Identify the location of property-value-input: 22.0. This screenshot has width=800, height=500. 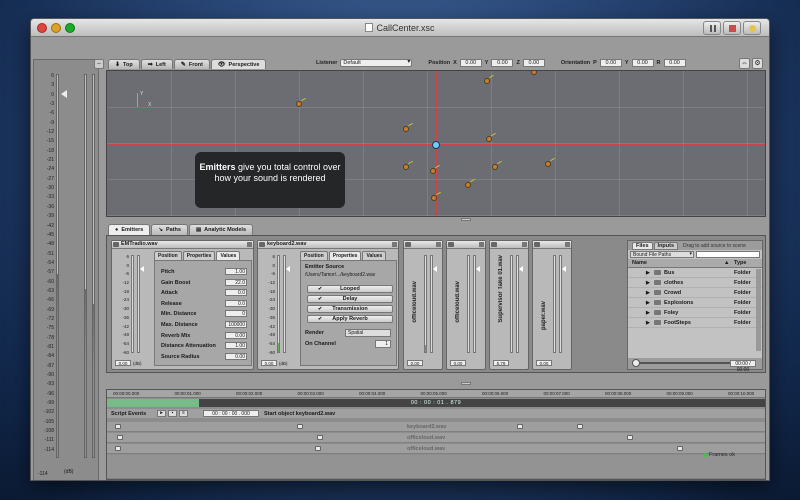
(236, 282).